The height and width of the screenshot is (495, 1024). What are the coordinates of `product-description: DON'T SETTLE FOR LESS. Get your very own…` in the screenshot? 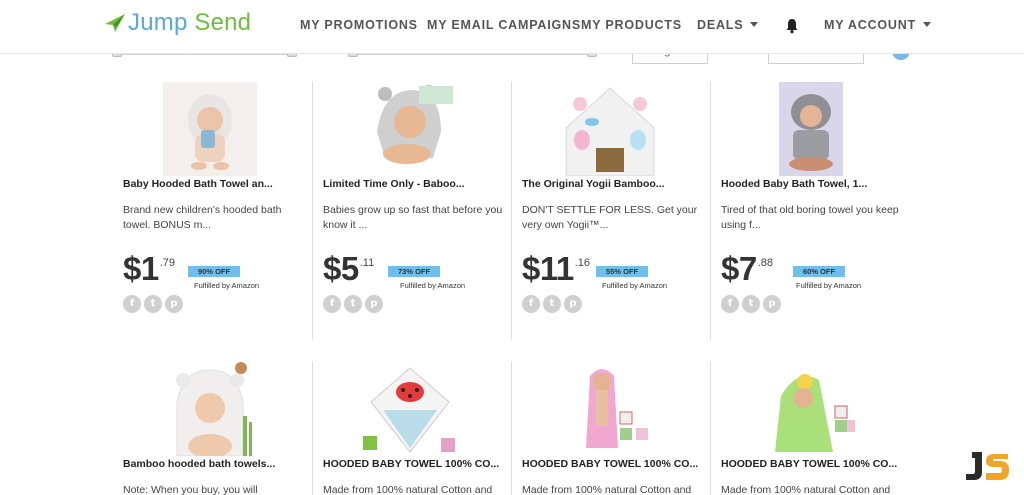 It's located at (610, 217).